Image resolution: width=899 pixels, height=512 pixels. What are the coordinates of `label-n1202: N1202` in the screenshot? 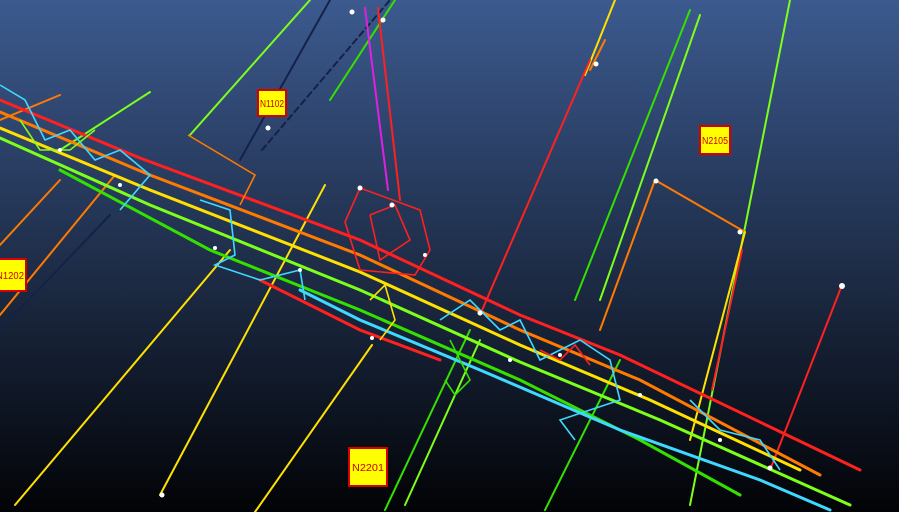 It's located at (13, 275).